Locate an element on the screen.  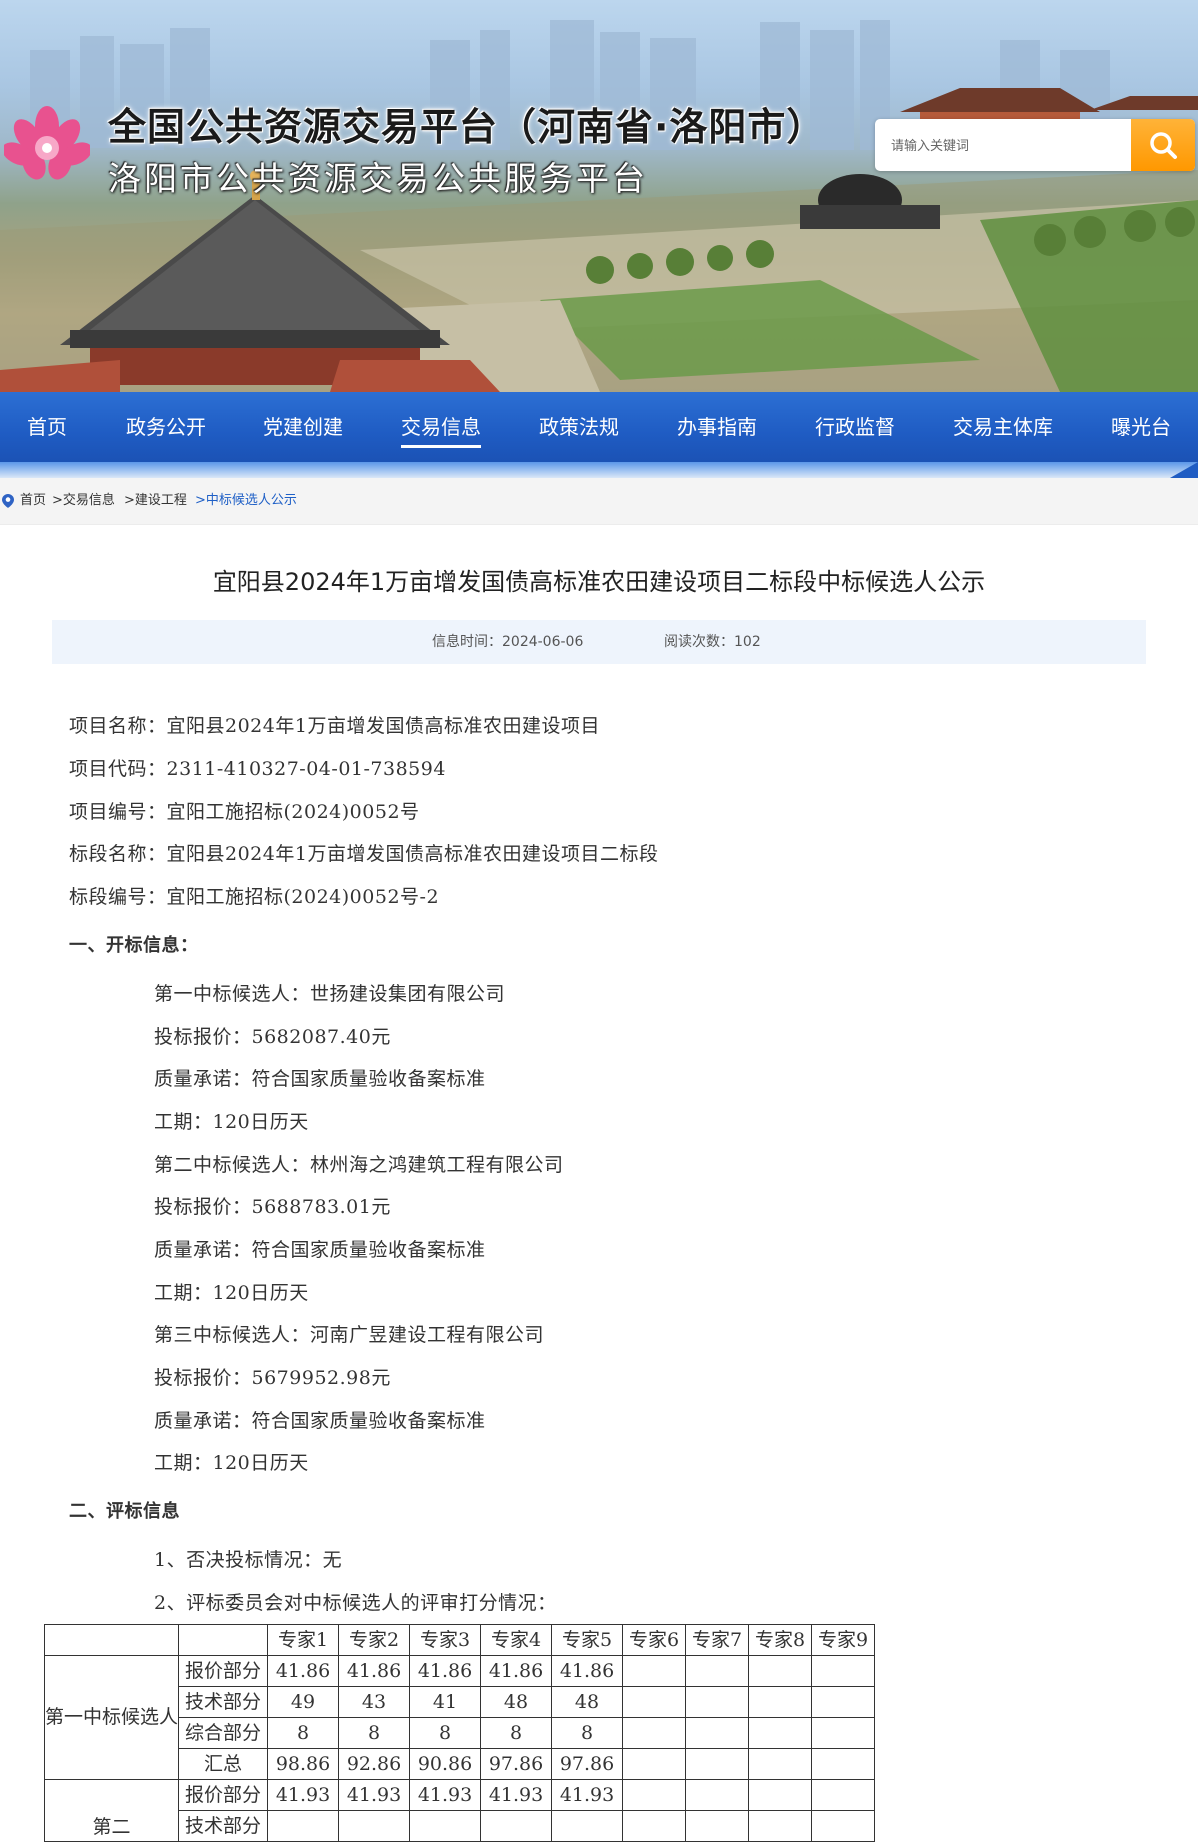
table-header-cell: 专家6 is located at coordinates (654, 1640).